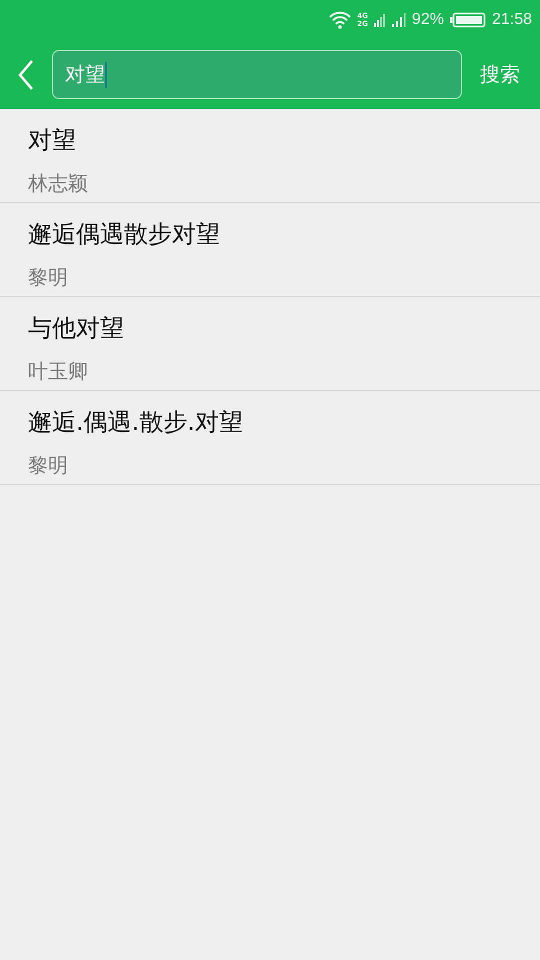 The image size is (540, 960). What do you see at coordinates (428, 20) in the screenshot?
I see `battery-percent: 92%` at bounding box center [428, 20].